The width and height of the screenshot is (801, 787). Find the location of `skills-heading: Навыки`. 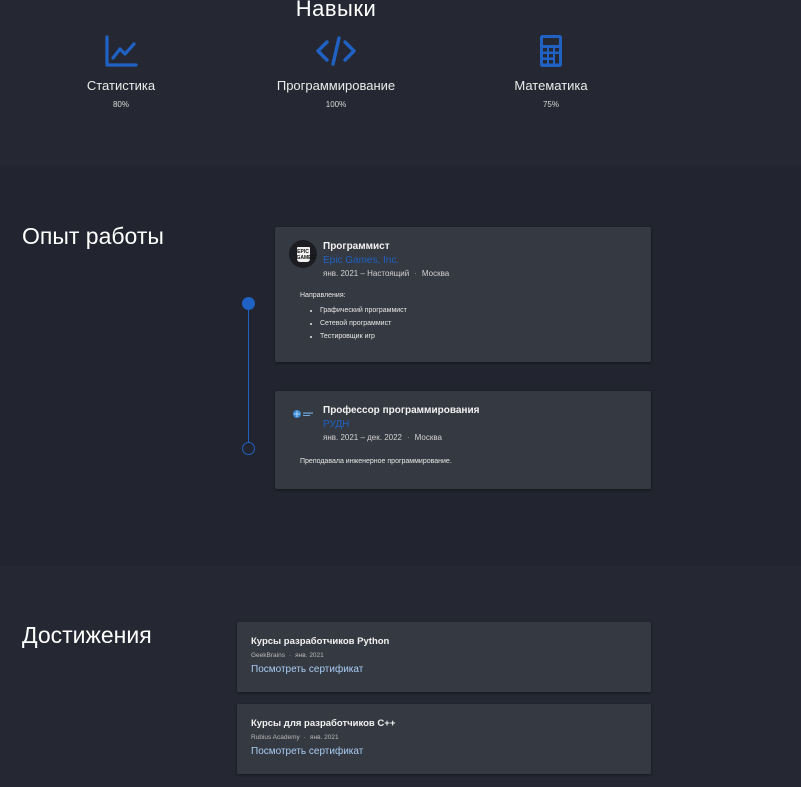

skills-heading: Навыки is located at coordinates (336, 10).